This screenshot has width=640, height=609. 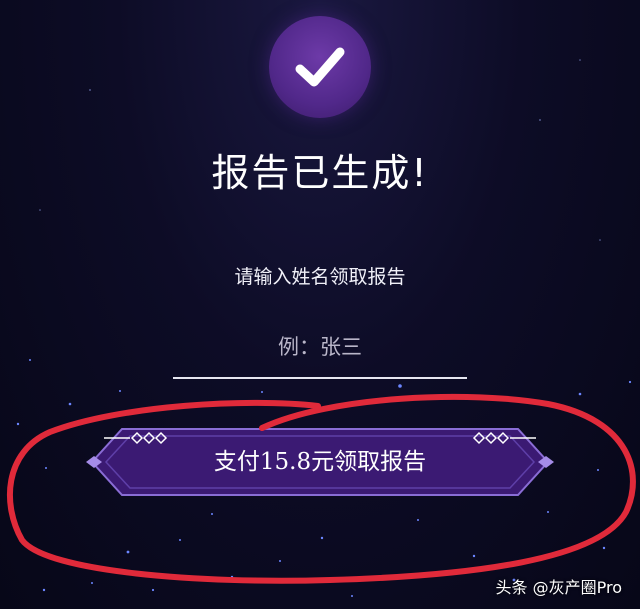 I want to click on pay-button-label: 支付15.8元领取报告, so click(x=320, y=462).